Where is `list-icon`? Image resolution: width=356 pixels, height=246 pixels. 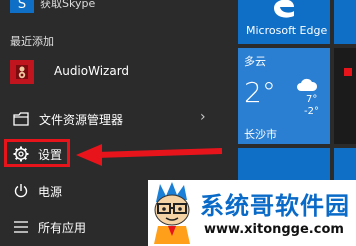 list-icon is located at coordinates (21, 227).